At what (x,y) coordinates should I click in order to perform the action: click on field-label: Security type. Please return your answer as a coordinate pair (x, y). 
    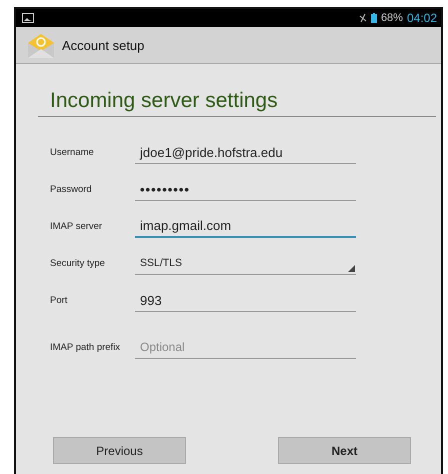
    Looking at the image, I should click on (77, 263).